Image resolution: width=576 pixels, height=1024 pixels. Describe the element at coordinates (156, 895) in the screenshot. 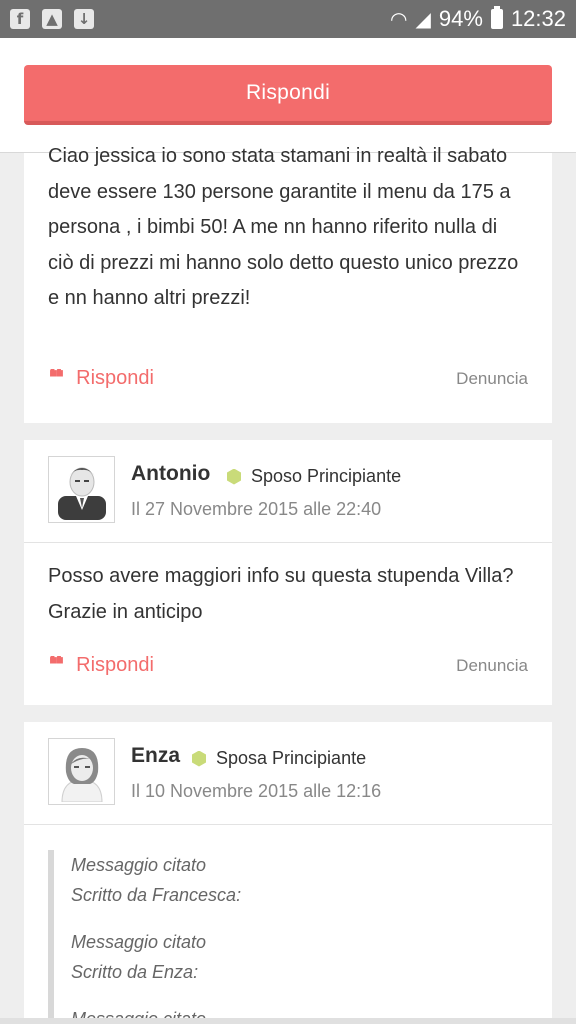

I see `quote-author: Scritto da Francesca:` at that location.